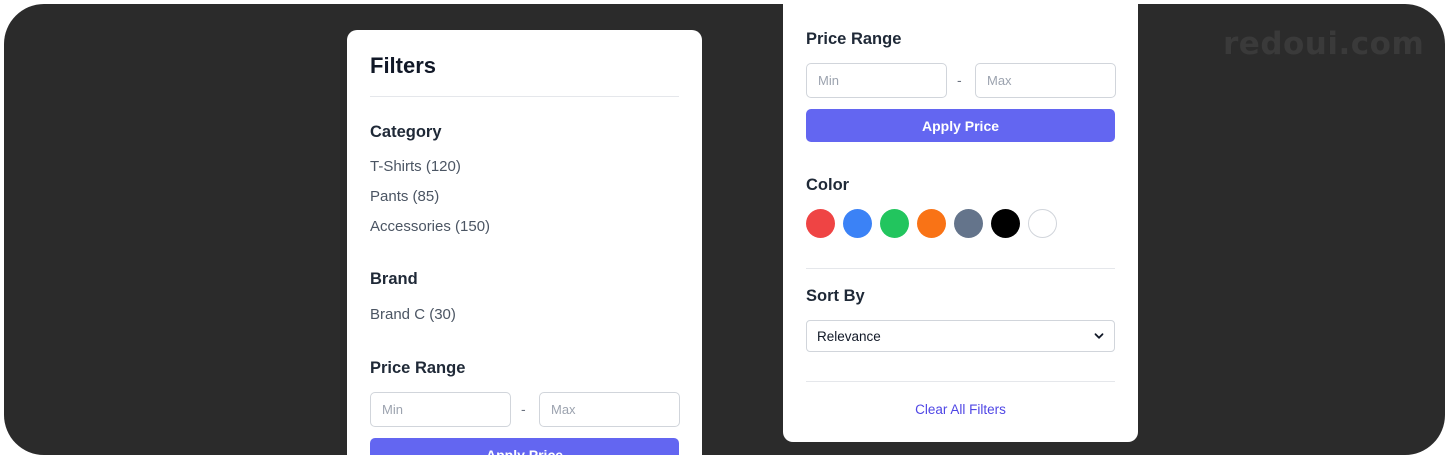 Image resolution: width=1449 pixels, height=459 pixels. I want to click on filters-title: Filters, so click(403, 65).